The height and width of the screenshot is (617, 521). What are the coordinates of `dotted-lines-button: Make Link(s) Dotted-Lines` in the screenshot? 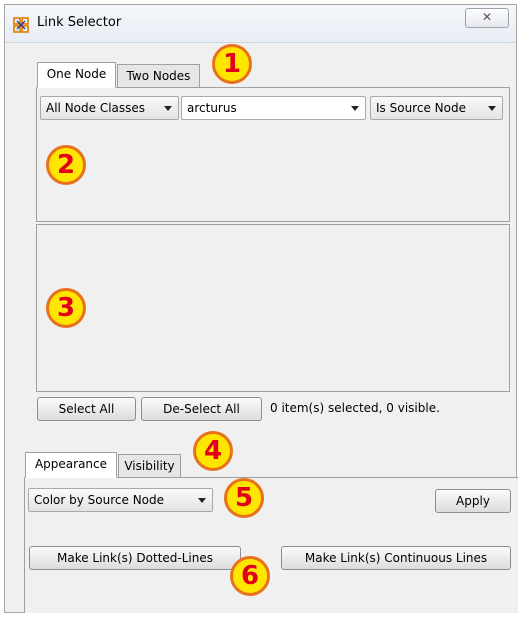 It's located at (135, 558).